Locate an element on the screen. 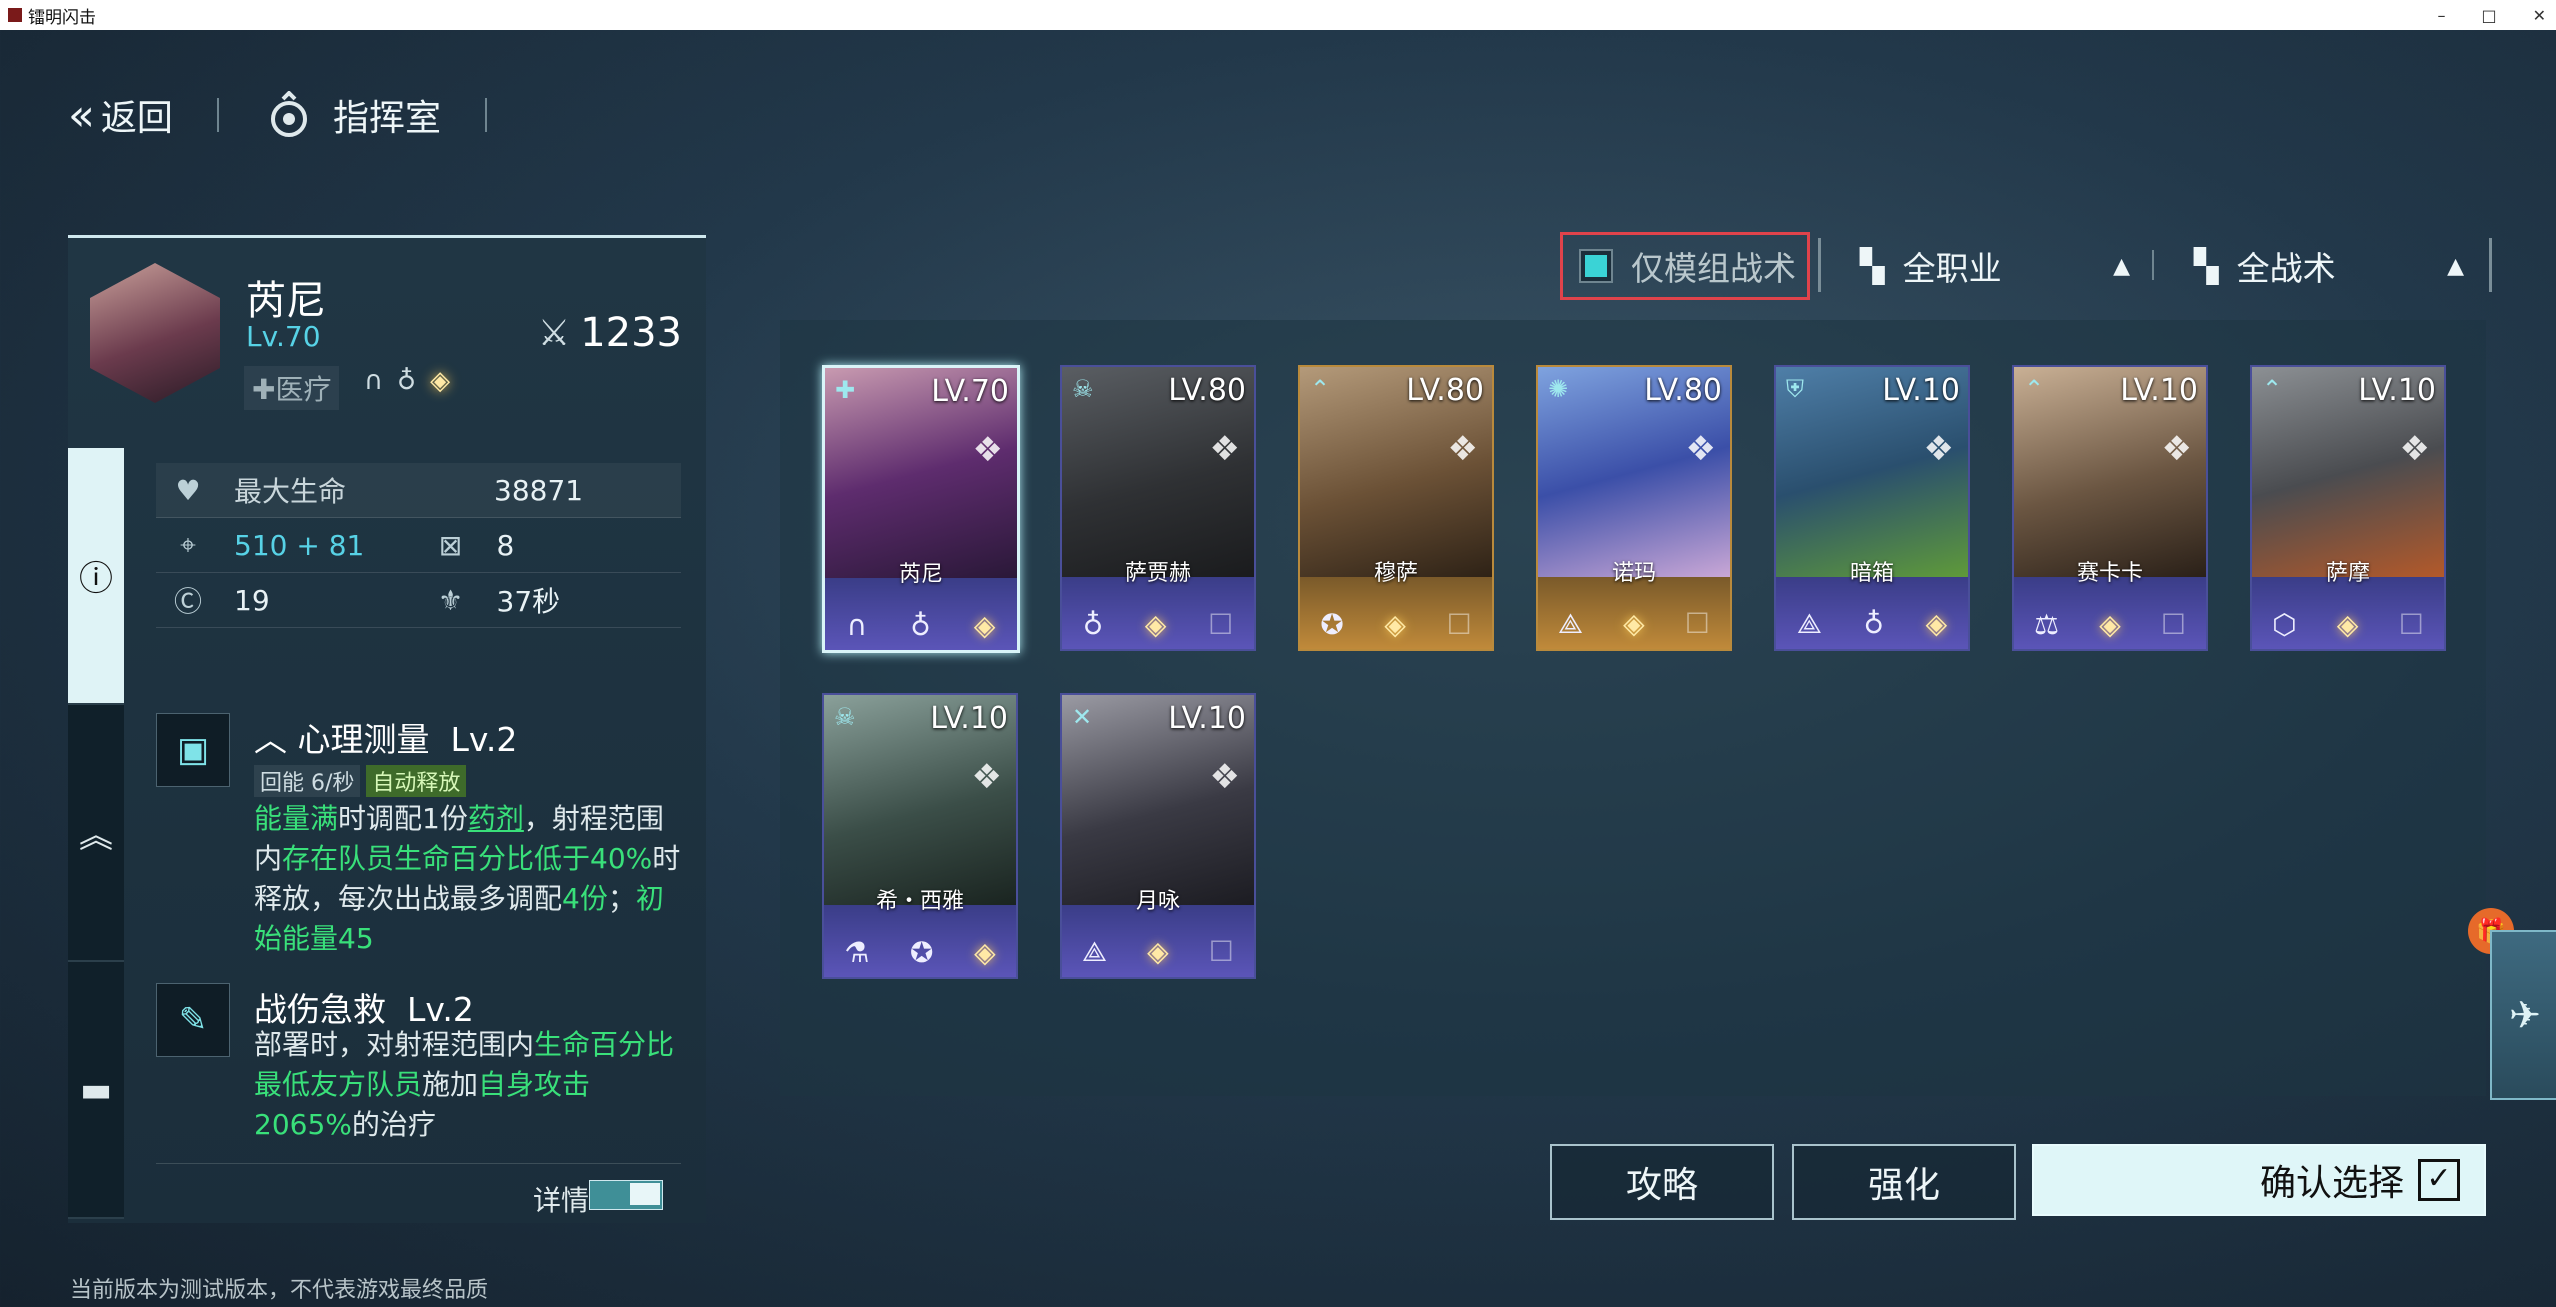 This screenshot has height=1307, width=2556. command-room-icon is located at coordinates (289, 115).